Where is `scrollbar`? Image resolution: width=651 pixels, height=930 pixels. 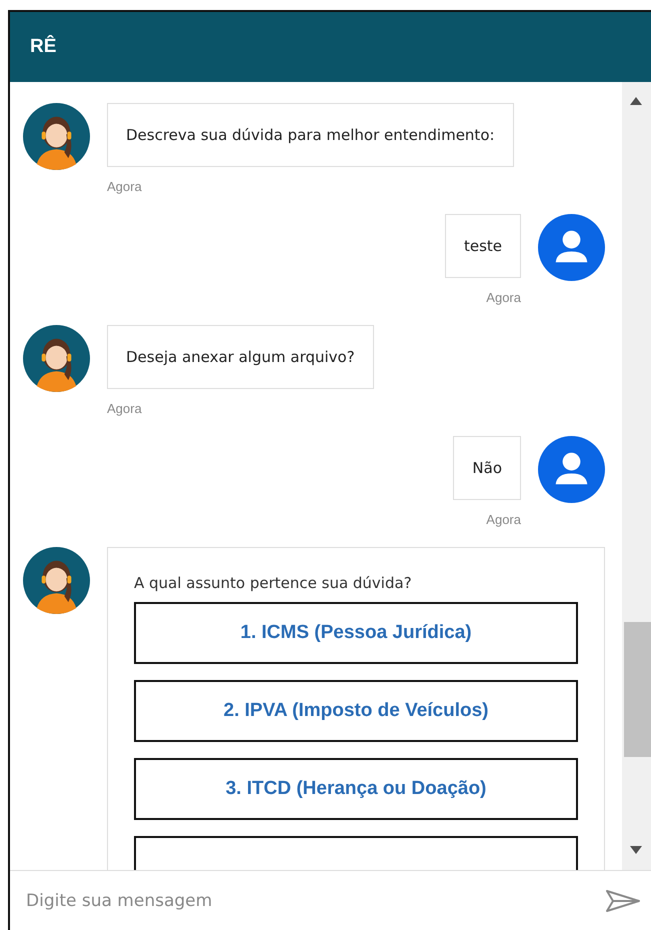
scrollbar is located at coordinates (636, 476).